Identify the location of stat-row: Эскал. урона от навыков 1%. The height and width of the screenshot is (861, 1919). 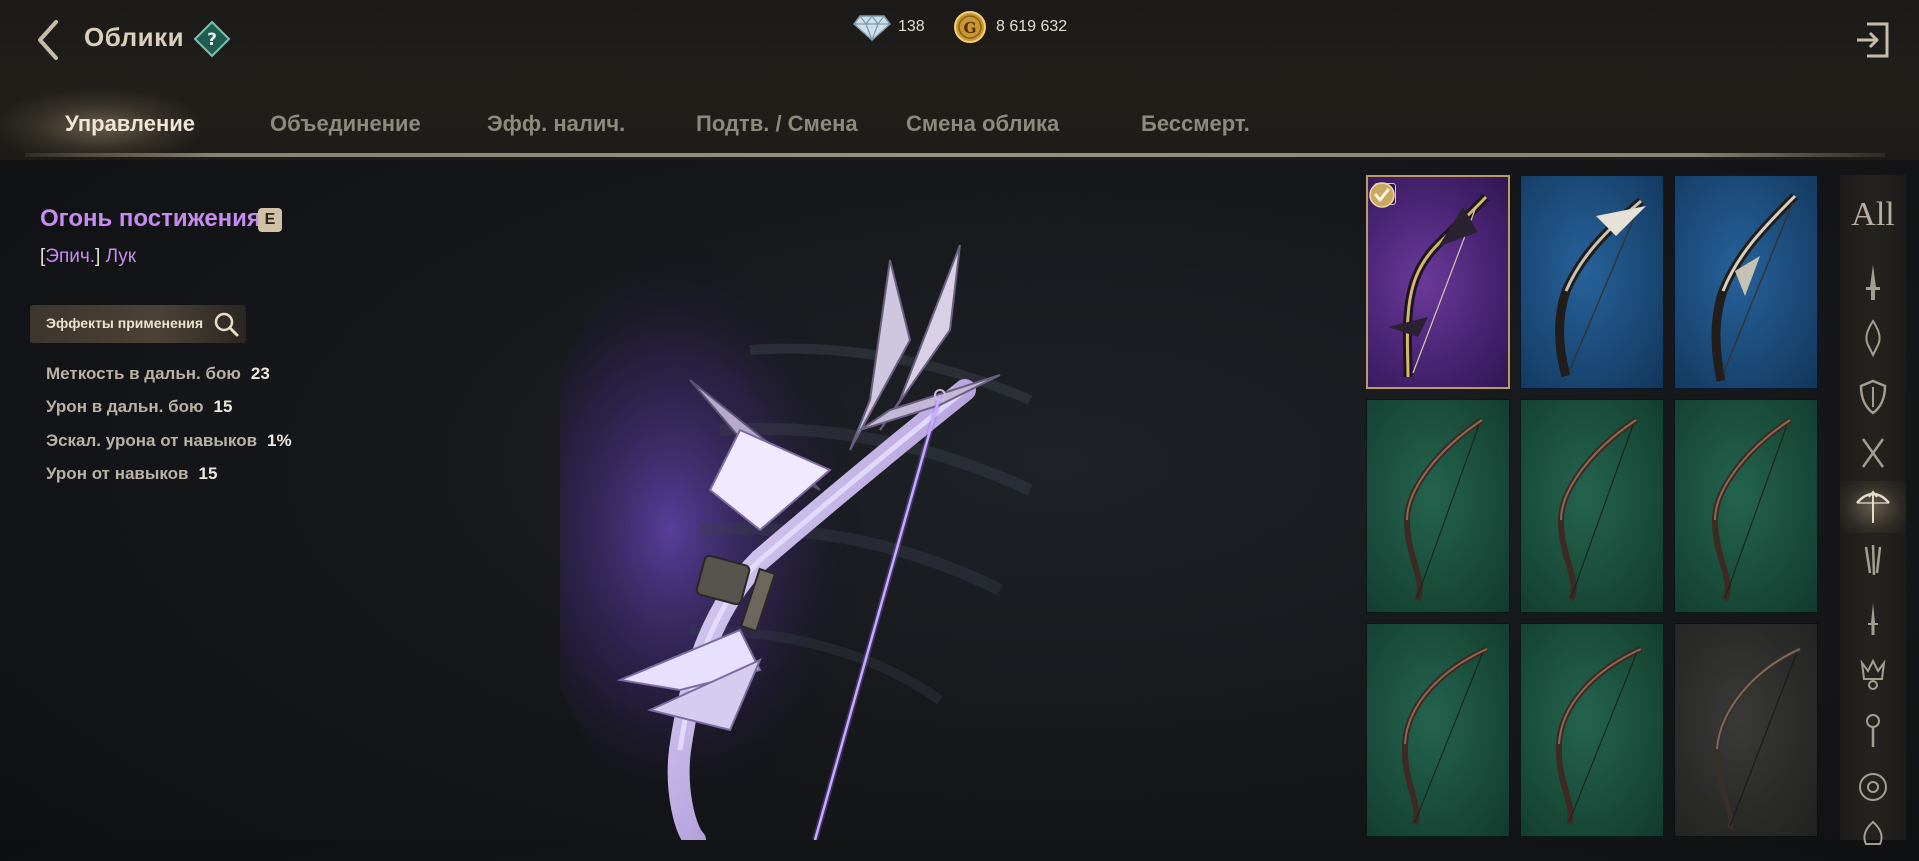
(169, 441).